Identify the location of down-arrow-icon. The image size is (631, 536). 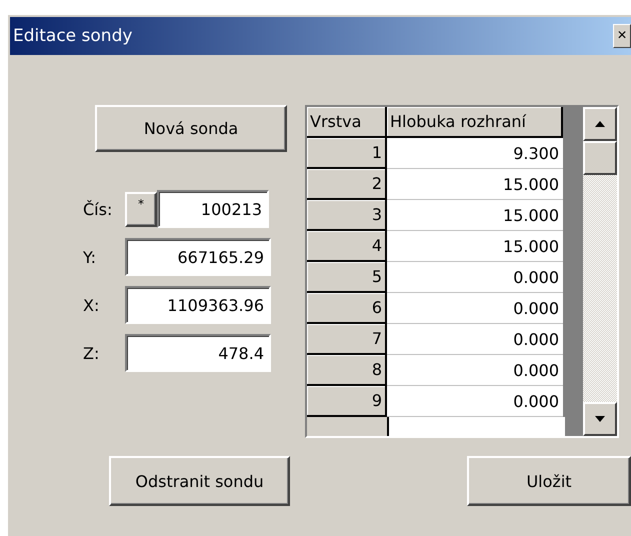
(600, 419).